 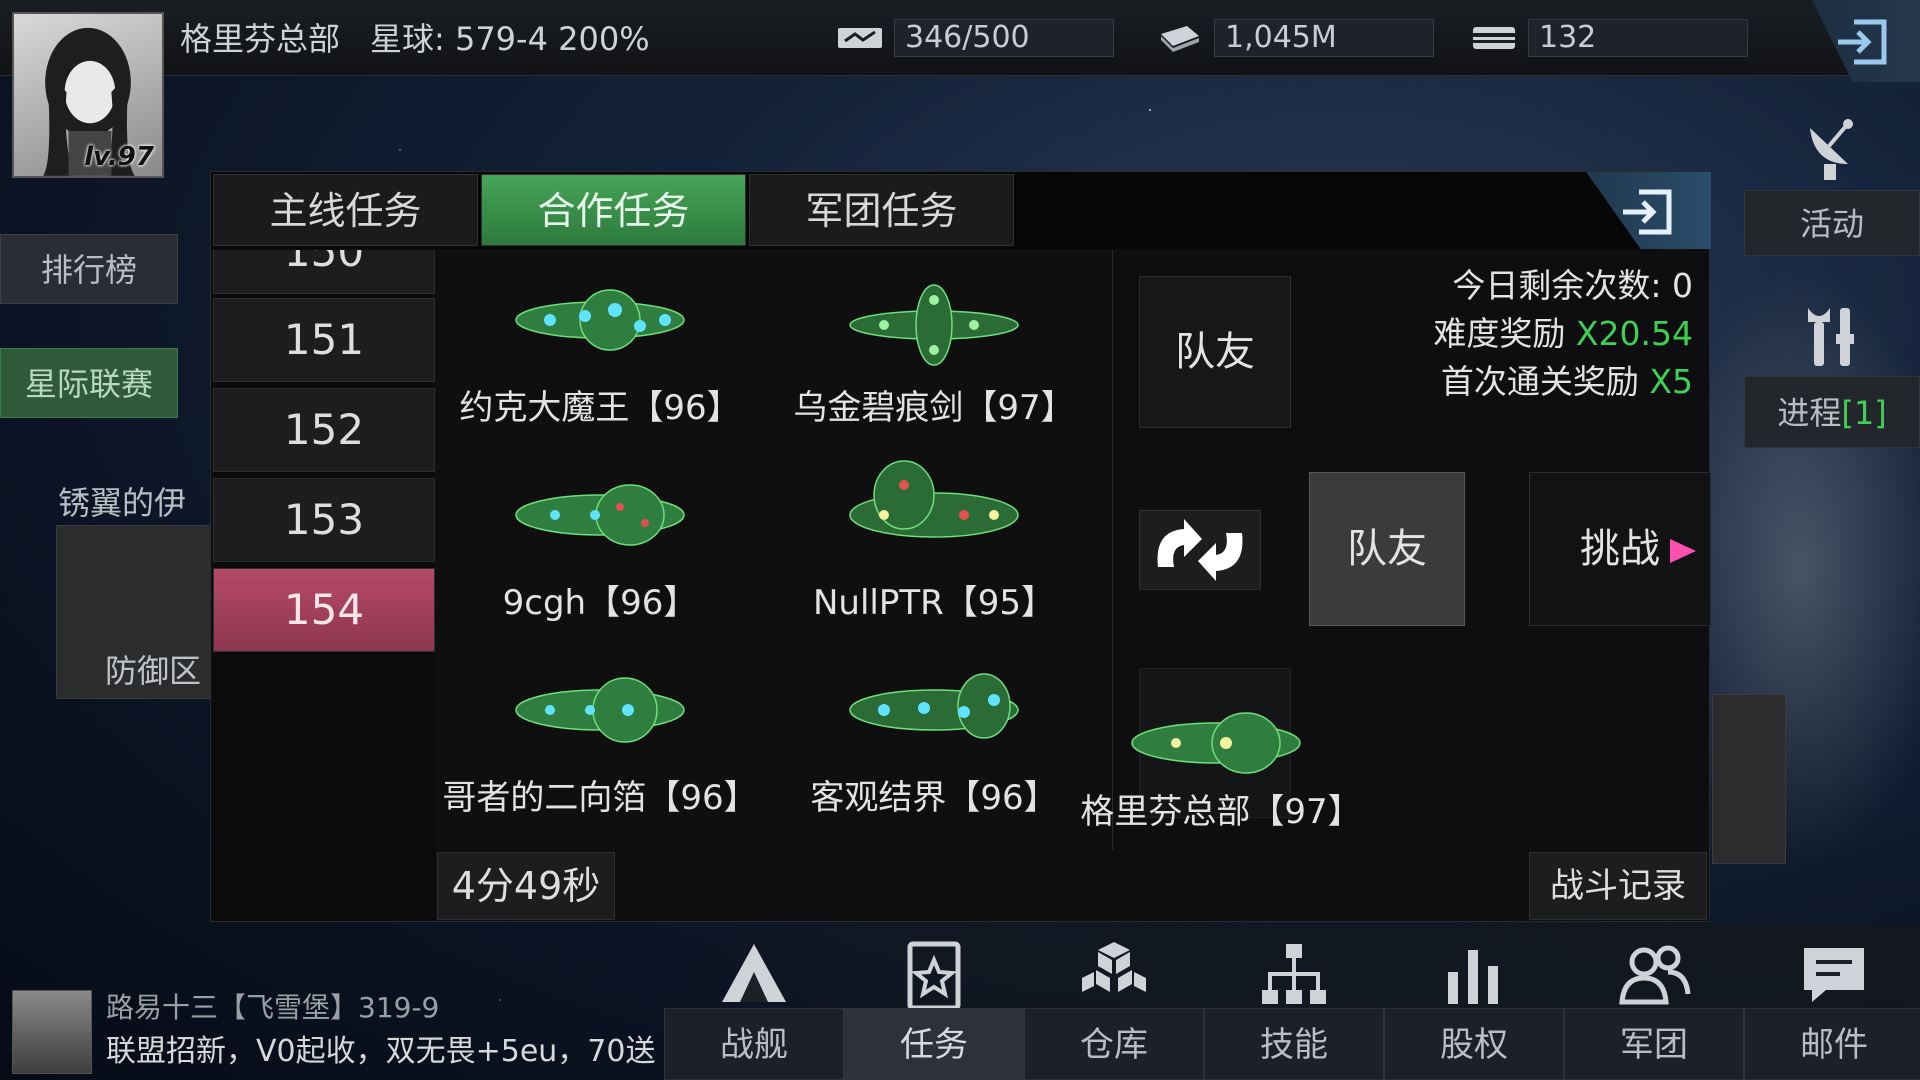 I want to click on challenge-button: 挑战, so click(x=1620, y=549).